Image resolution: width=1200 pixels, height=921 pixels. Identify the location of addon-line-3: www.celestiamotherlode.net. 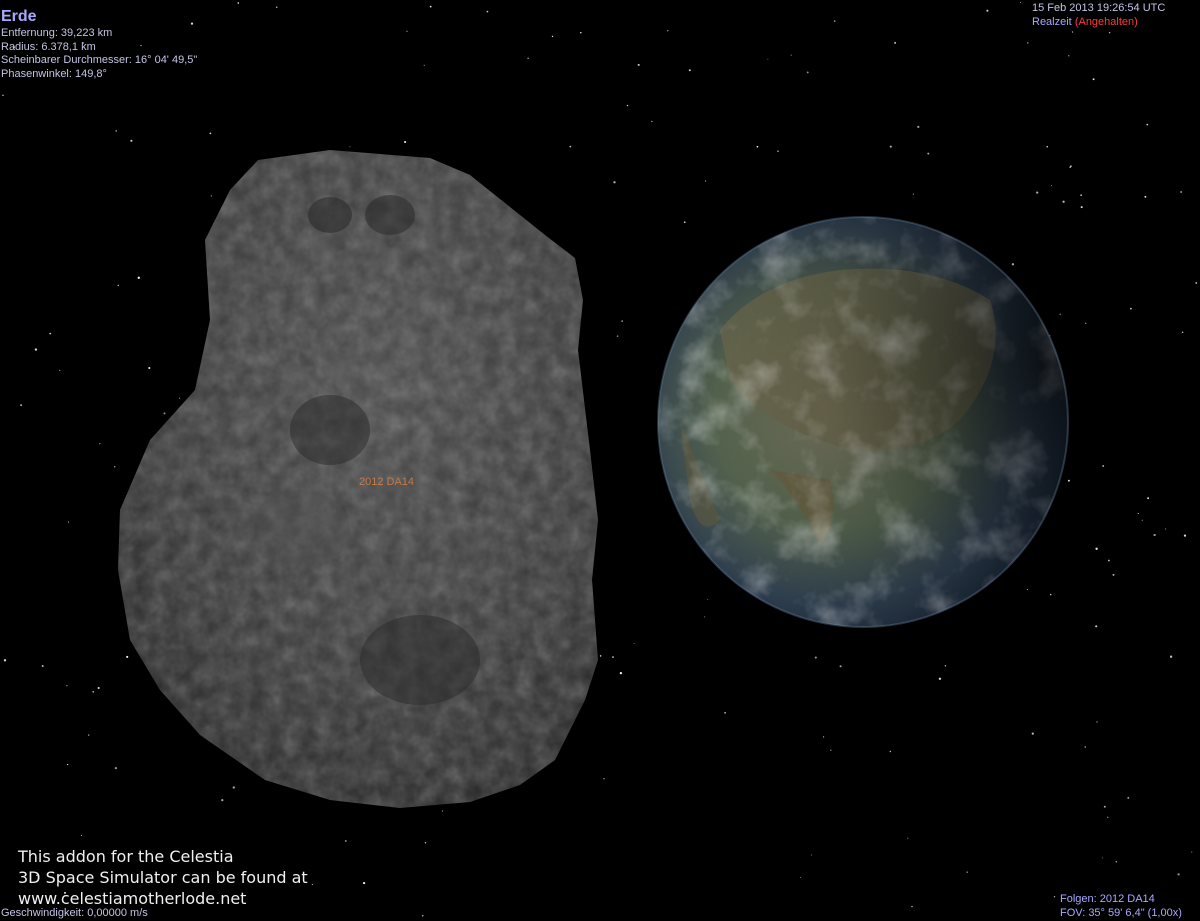
(132, 898).